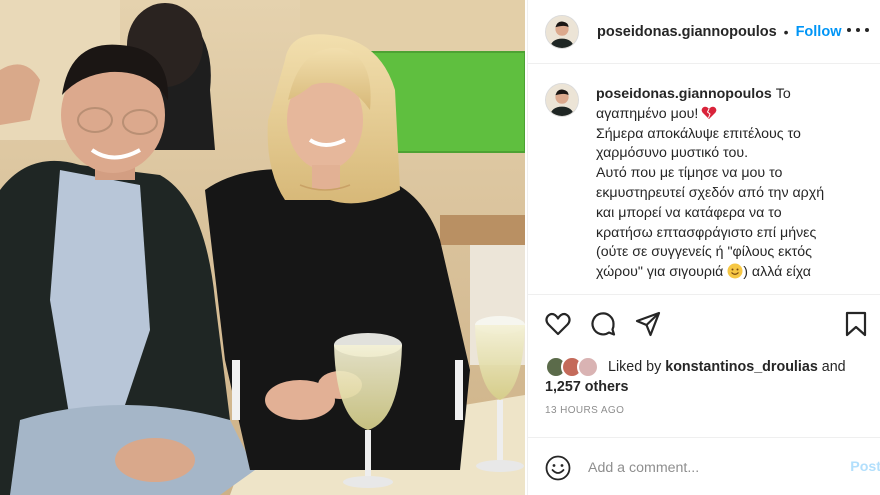  I want to click on caption-line: αγαπημένο μου!, so click(647, 113).